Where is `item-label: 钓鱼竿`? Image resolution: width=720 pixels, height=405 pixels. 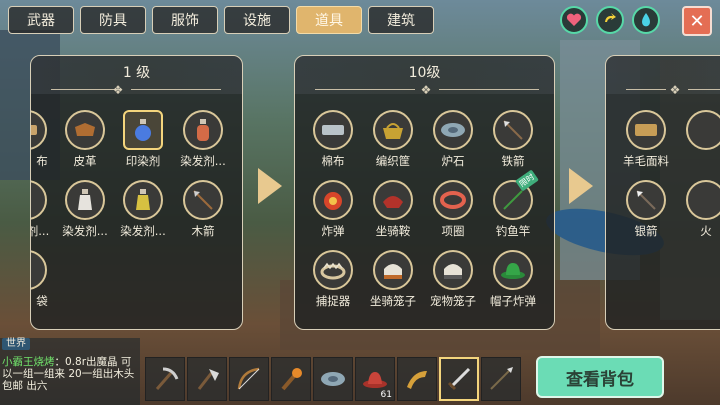 item-label: 钓鱼竿 is located at coordinates (513, 231).